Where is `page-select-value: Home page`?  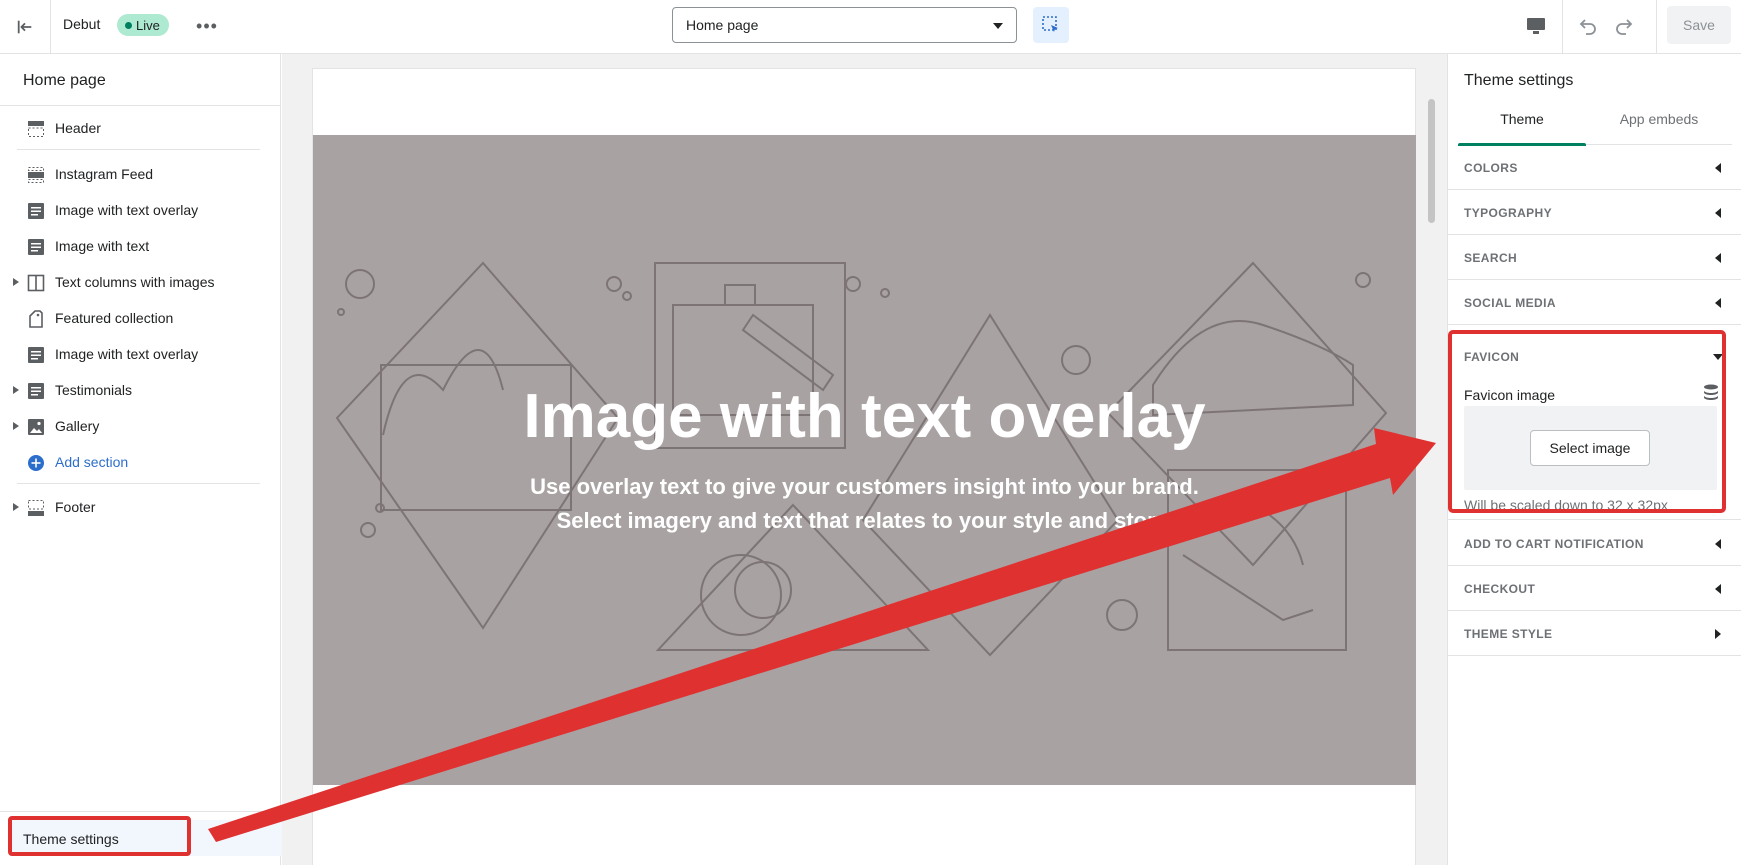
page-select-value: Home page is located at coordinates (722, 25).